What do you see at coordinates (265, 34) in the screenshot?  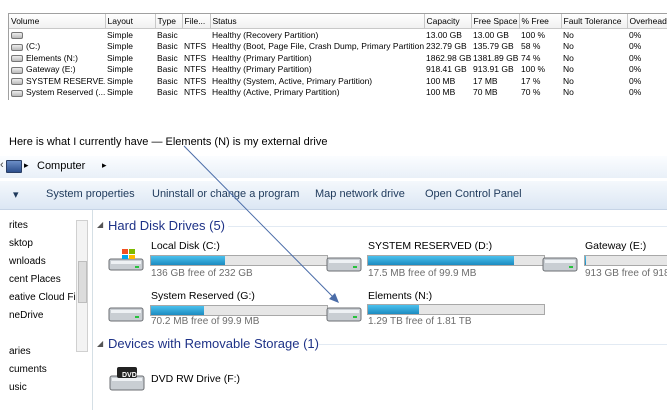 I see `table-cell: Healthy (Recovery Partition)` at bounding box center [265, 34].